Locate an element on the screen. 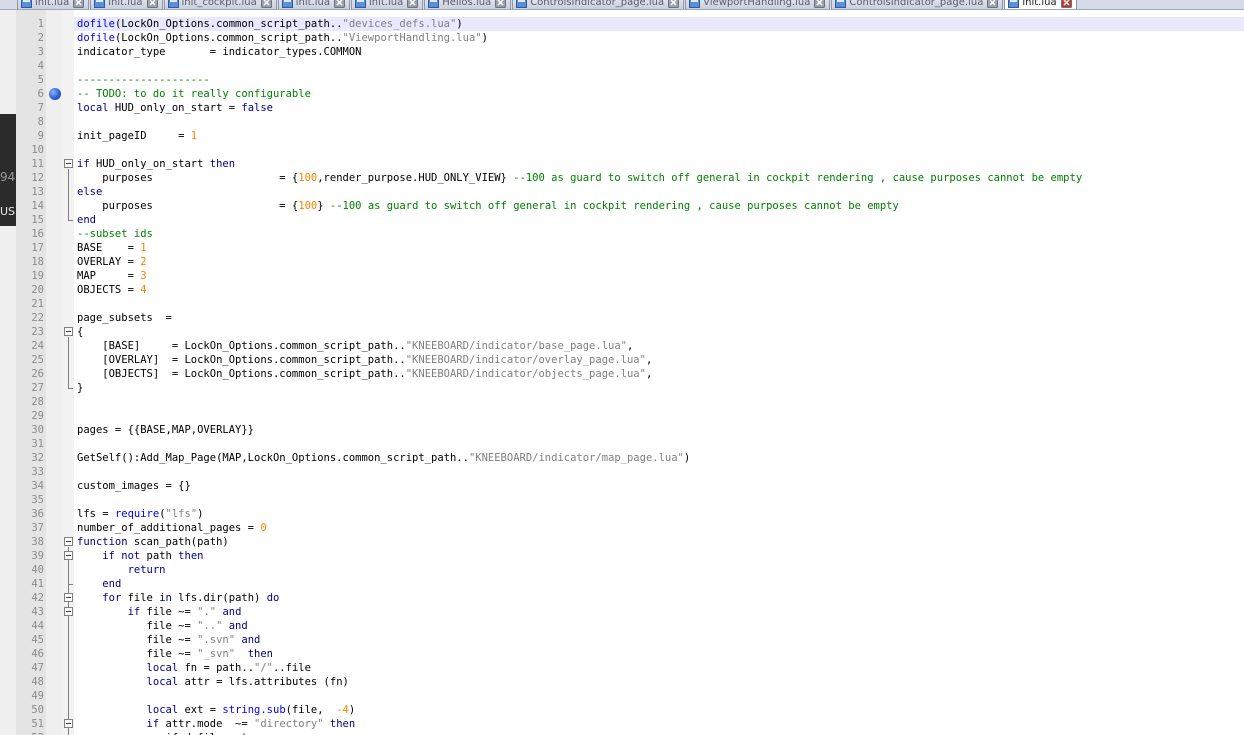 The height and width of the screenshot is (735, 1244). code-line: init_pageID = 1 is located at coordinates (137, 136).